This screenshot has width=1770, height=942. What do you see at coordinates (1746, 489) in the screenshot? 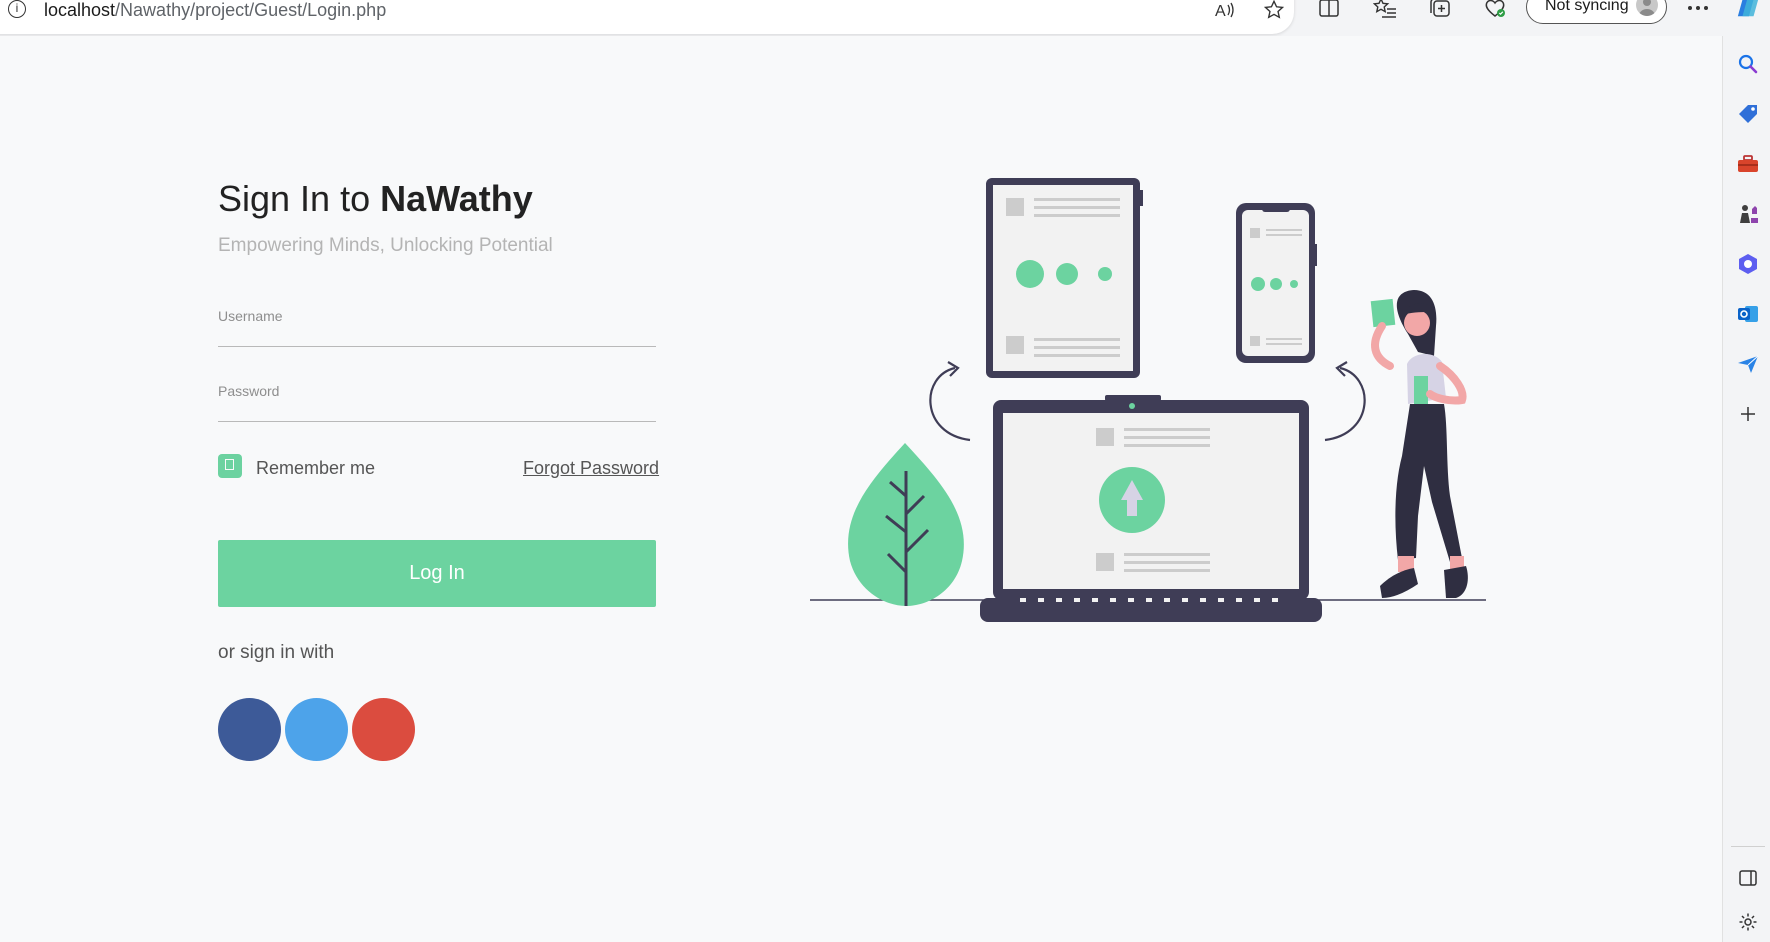
I see `browser-sidebar` at bounding box center [1746, 489].